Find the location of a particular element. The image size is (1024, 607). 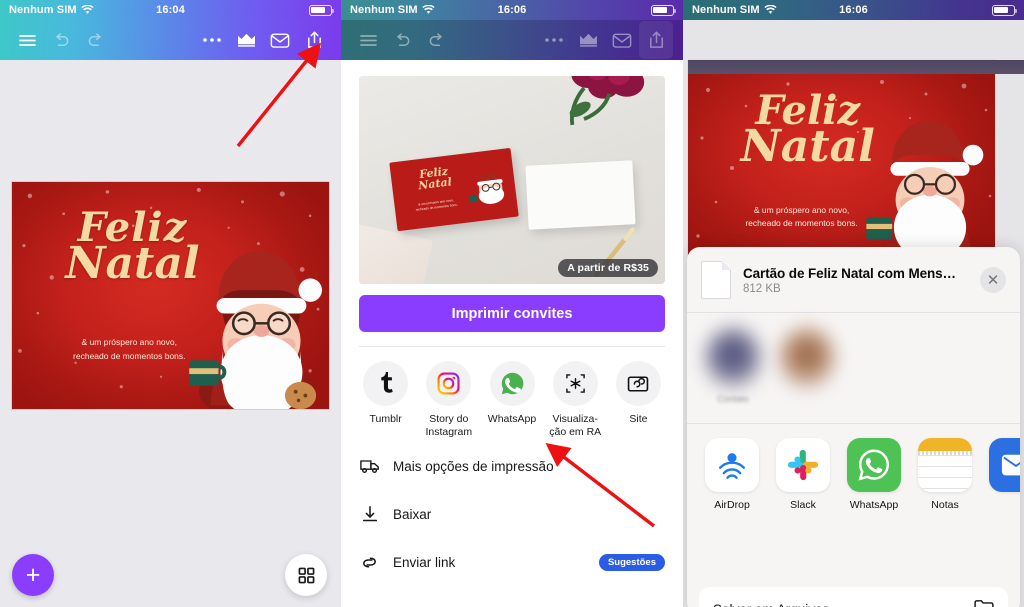

pages-grid-button is located at coordinates (306, 575).